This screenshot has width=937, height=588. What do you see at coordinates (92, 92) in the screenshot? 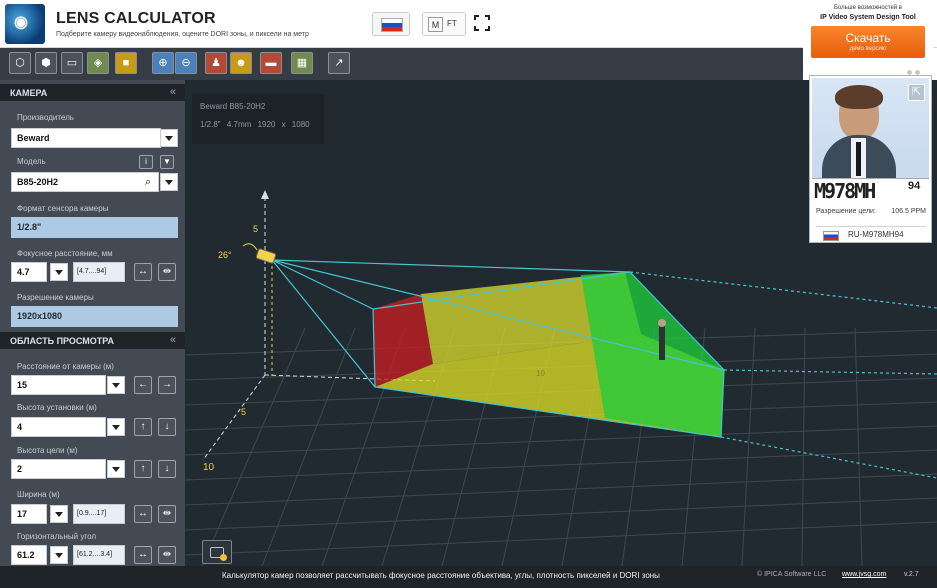
I see `camera-section-header: КАМЕРА «` at bounding box center [92, 92].